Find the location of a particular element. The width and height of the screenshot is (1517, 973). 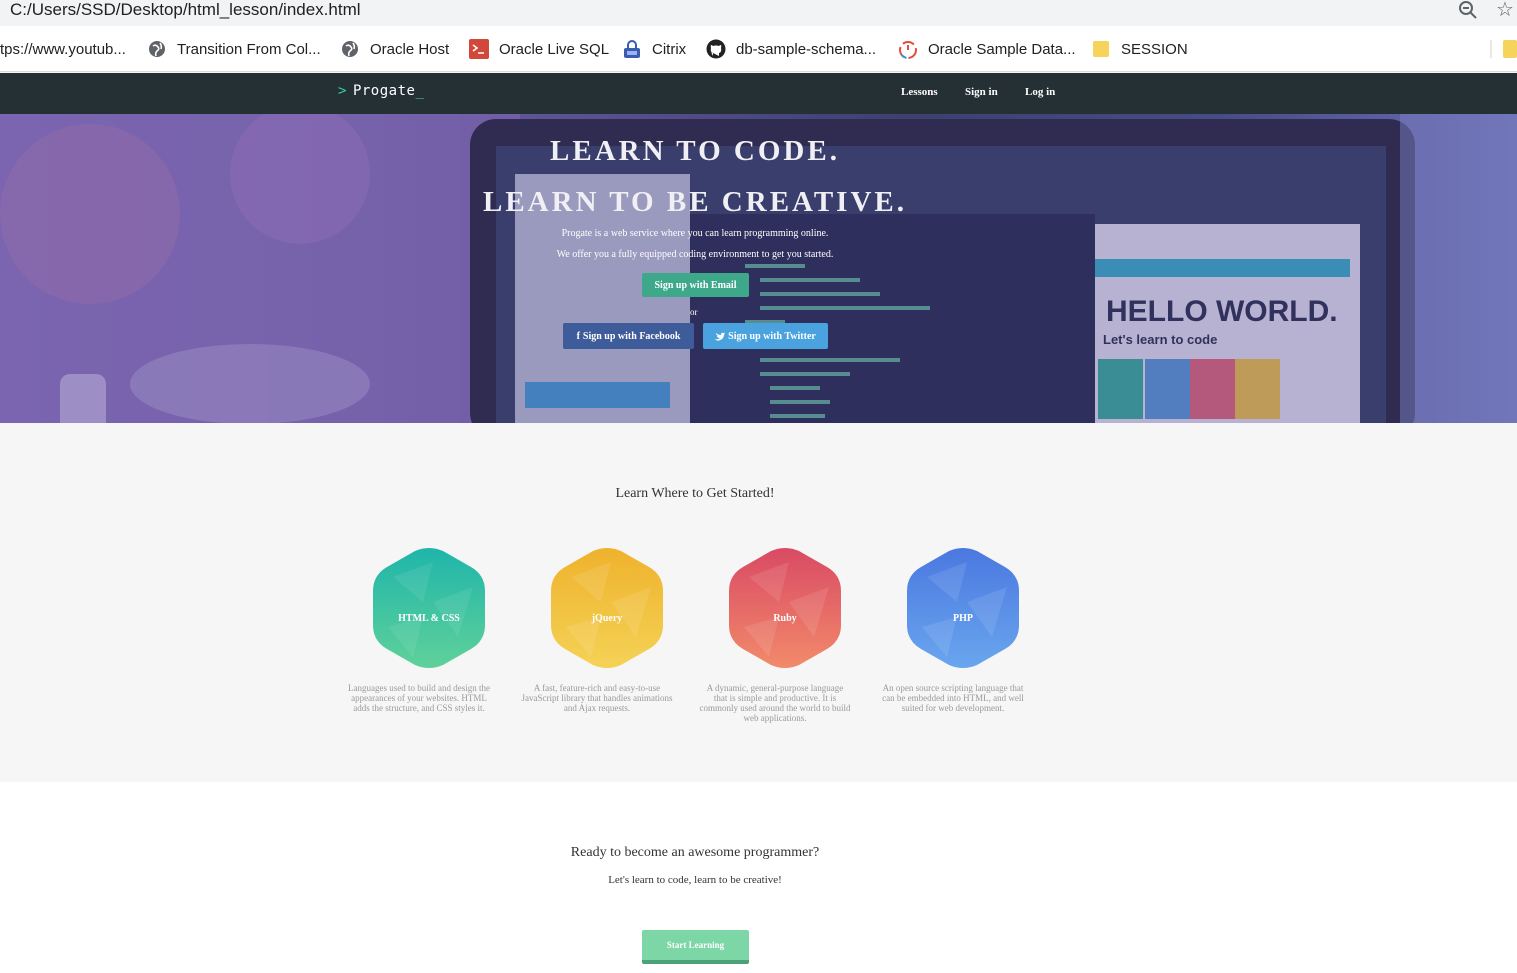

lesson-name: Ruby is located at coordinates (785, 618).